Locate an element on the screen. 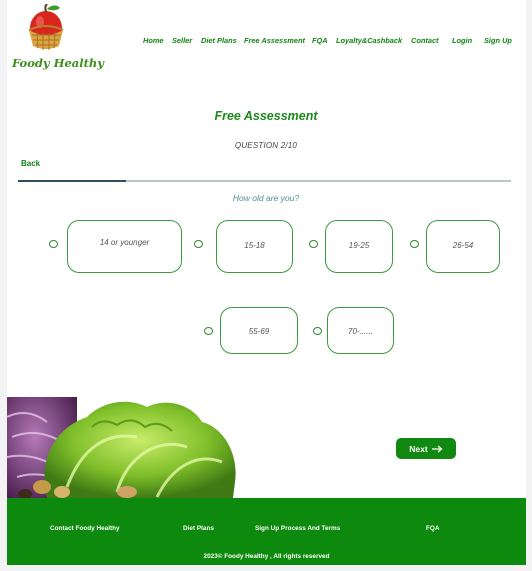 This screenshot has height=571, width=532. nav-sign-up: Sign Up is located at coordinates (498, 40).